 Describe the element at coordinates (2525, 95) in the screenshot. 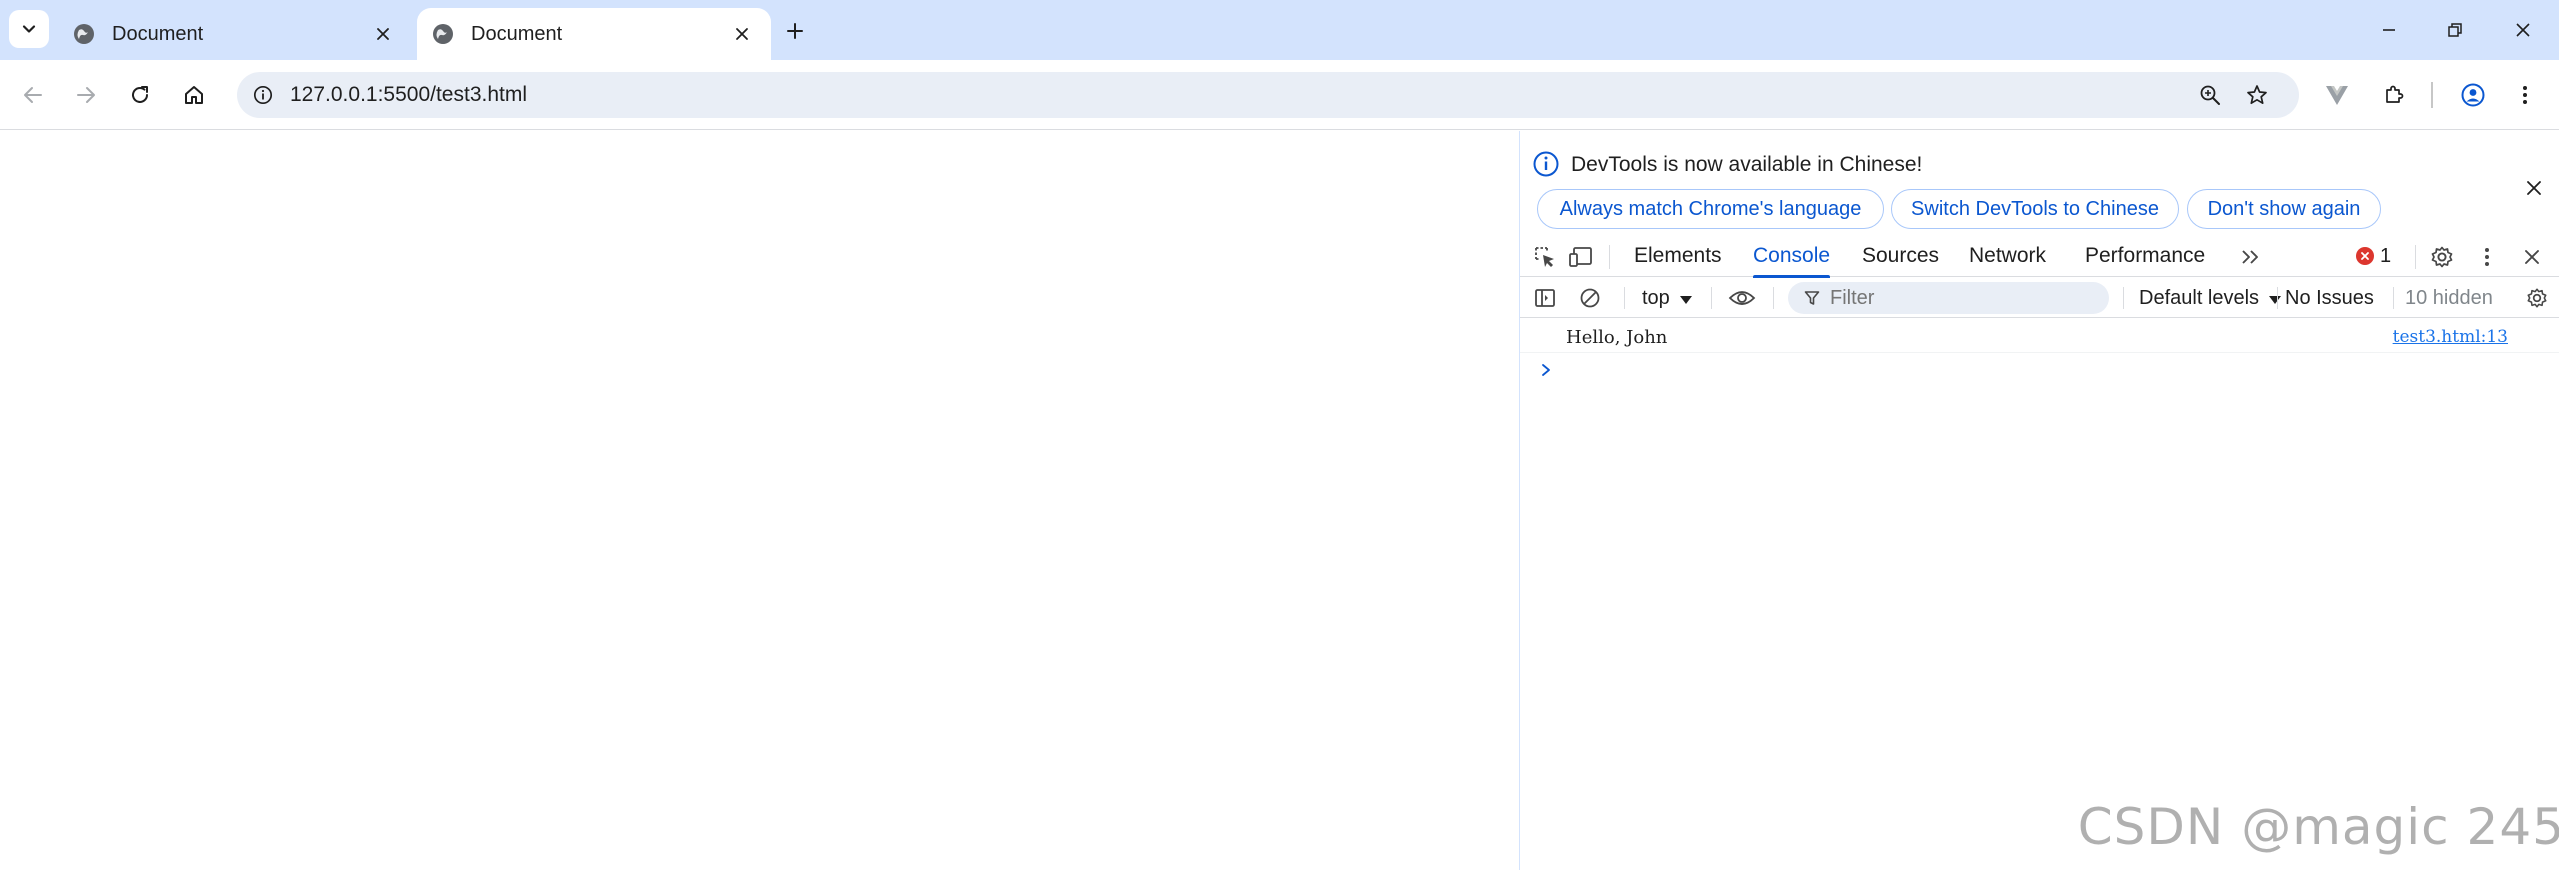

I see `browser-menu-icon` at that location.